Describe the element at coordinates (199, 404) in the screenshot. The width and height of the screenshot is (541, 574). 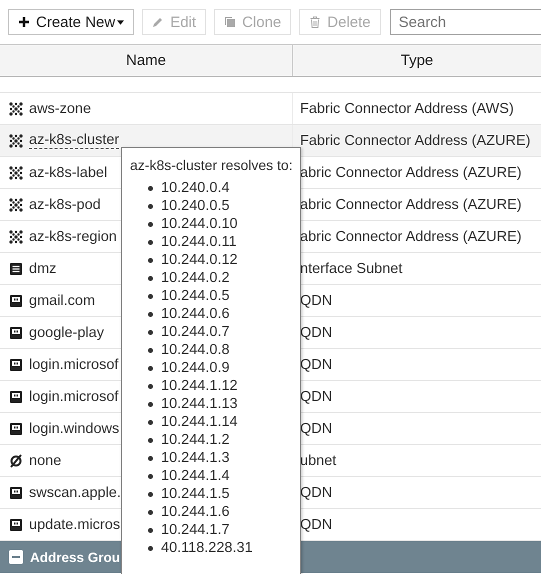
I see `ip-address: 10.244.1.13` at that location.